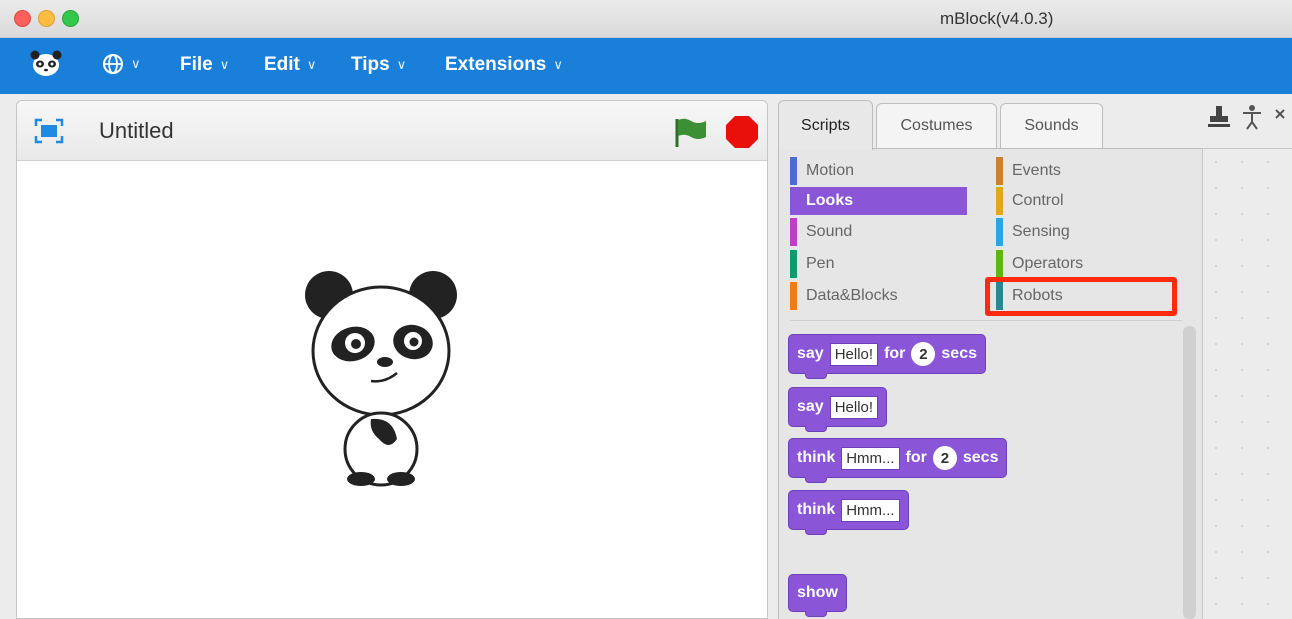  I want to click on category-label: Sensing, so click(1041, 231).